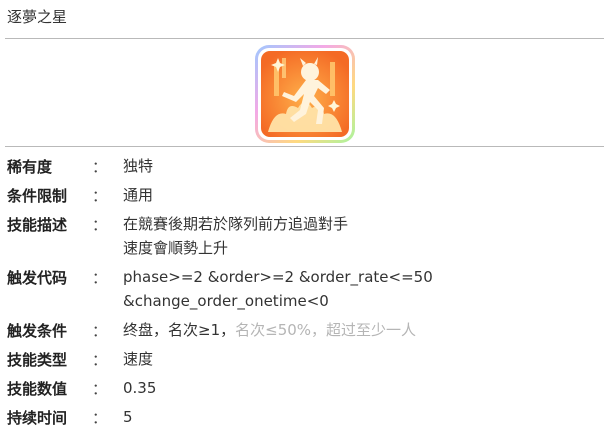  Describe the element at coordinates (30, 167) in the screenshot. I see `label-rarity: 稀有度` at that location.